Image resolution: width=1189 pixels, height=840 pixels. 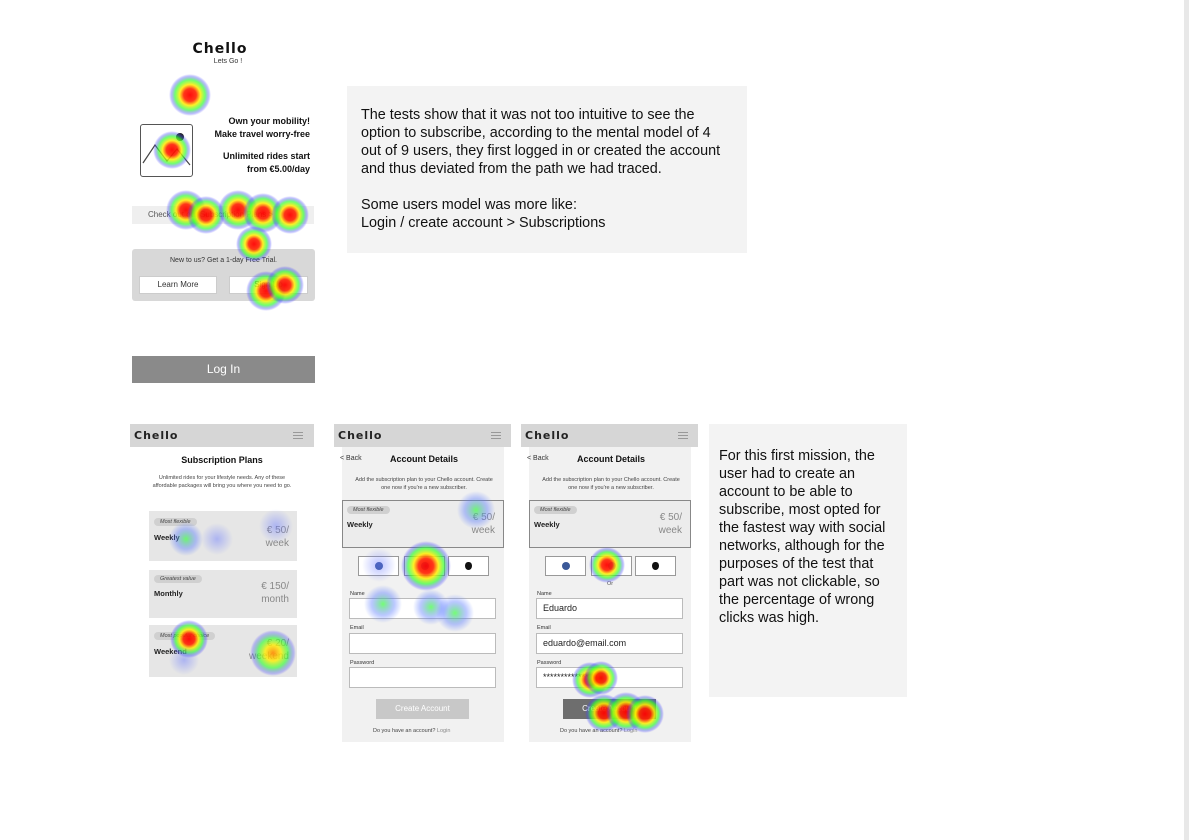 What do you see at coordinates (275, 599) in the screenshot?
I see `price-unit: month` at bounding box center [275, 599].